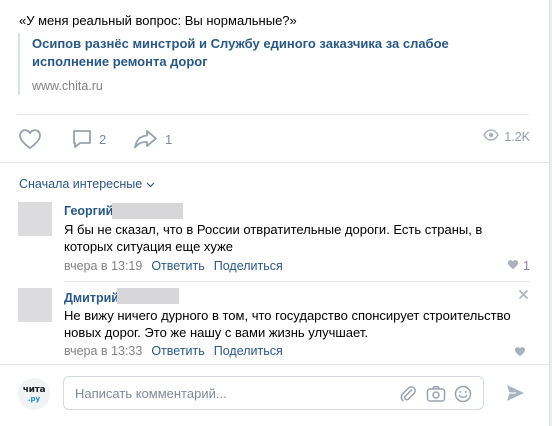 This screenshot has width=552, height=426. I want to click on views-count: 1.2K, so click(517, 136).